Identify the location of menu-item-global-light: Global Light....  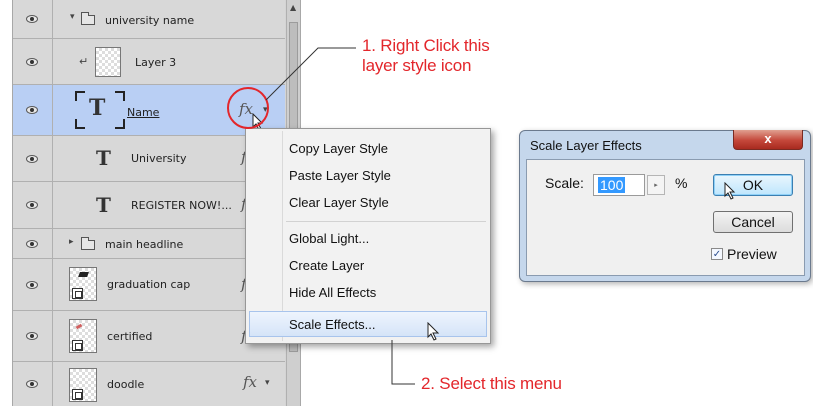
(368, 239).